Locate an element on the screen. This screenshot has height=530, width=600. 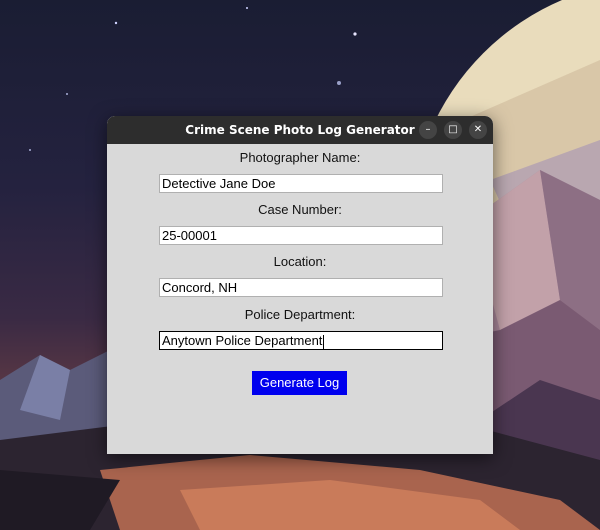
police-department-input: Anytown Police Department is located at coordinates (301, 340).